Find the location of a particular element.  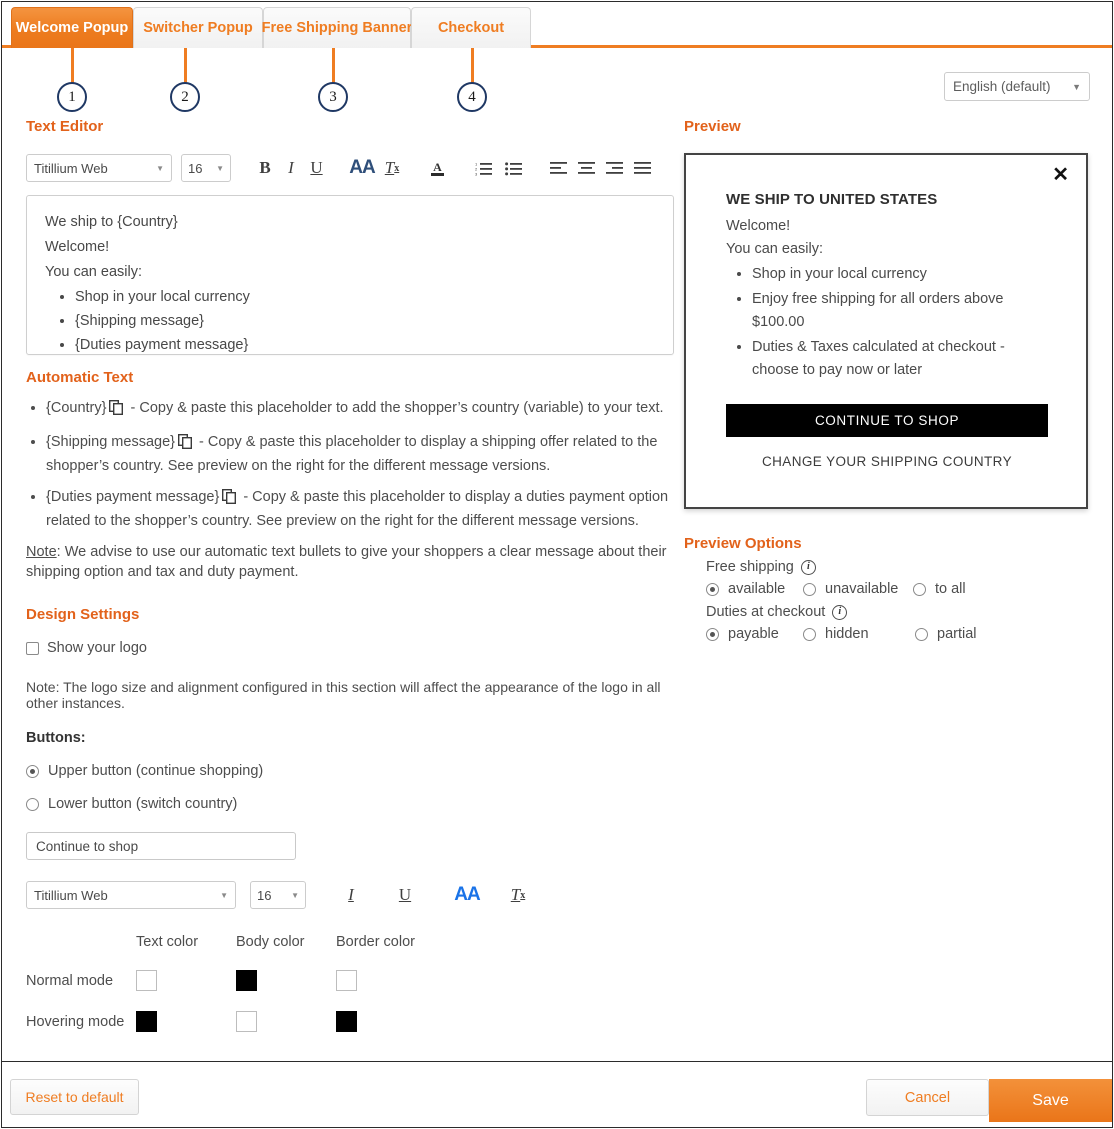

italic-icon: I is located at coordinates (291, 168).